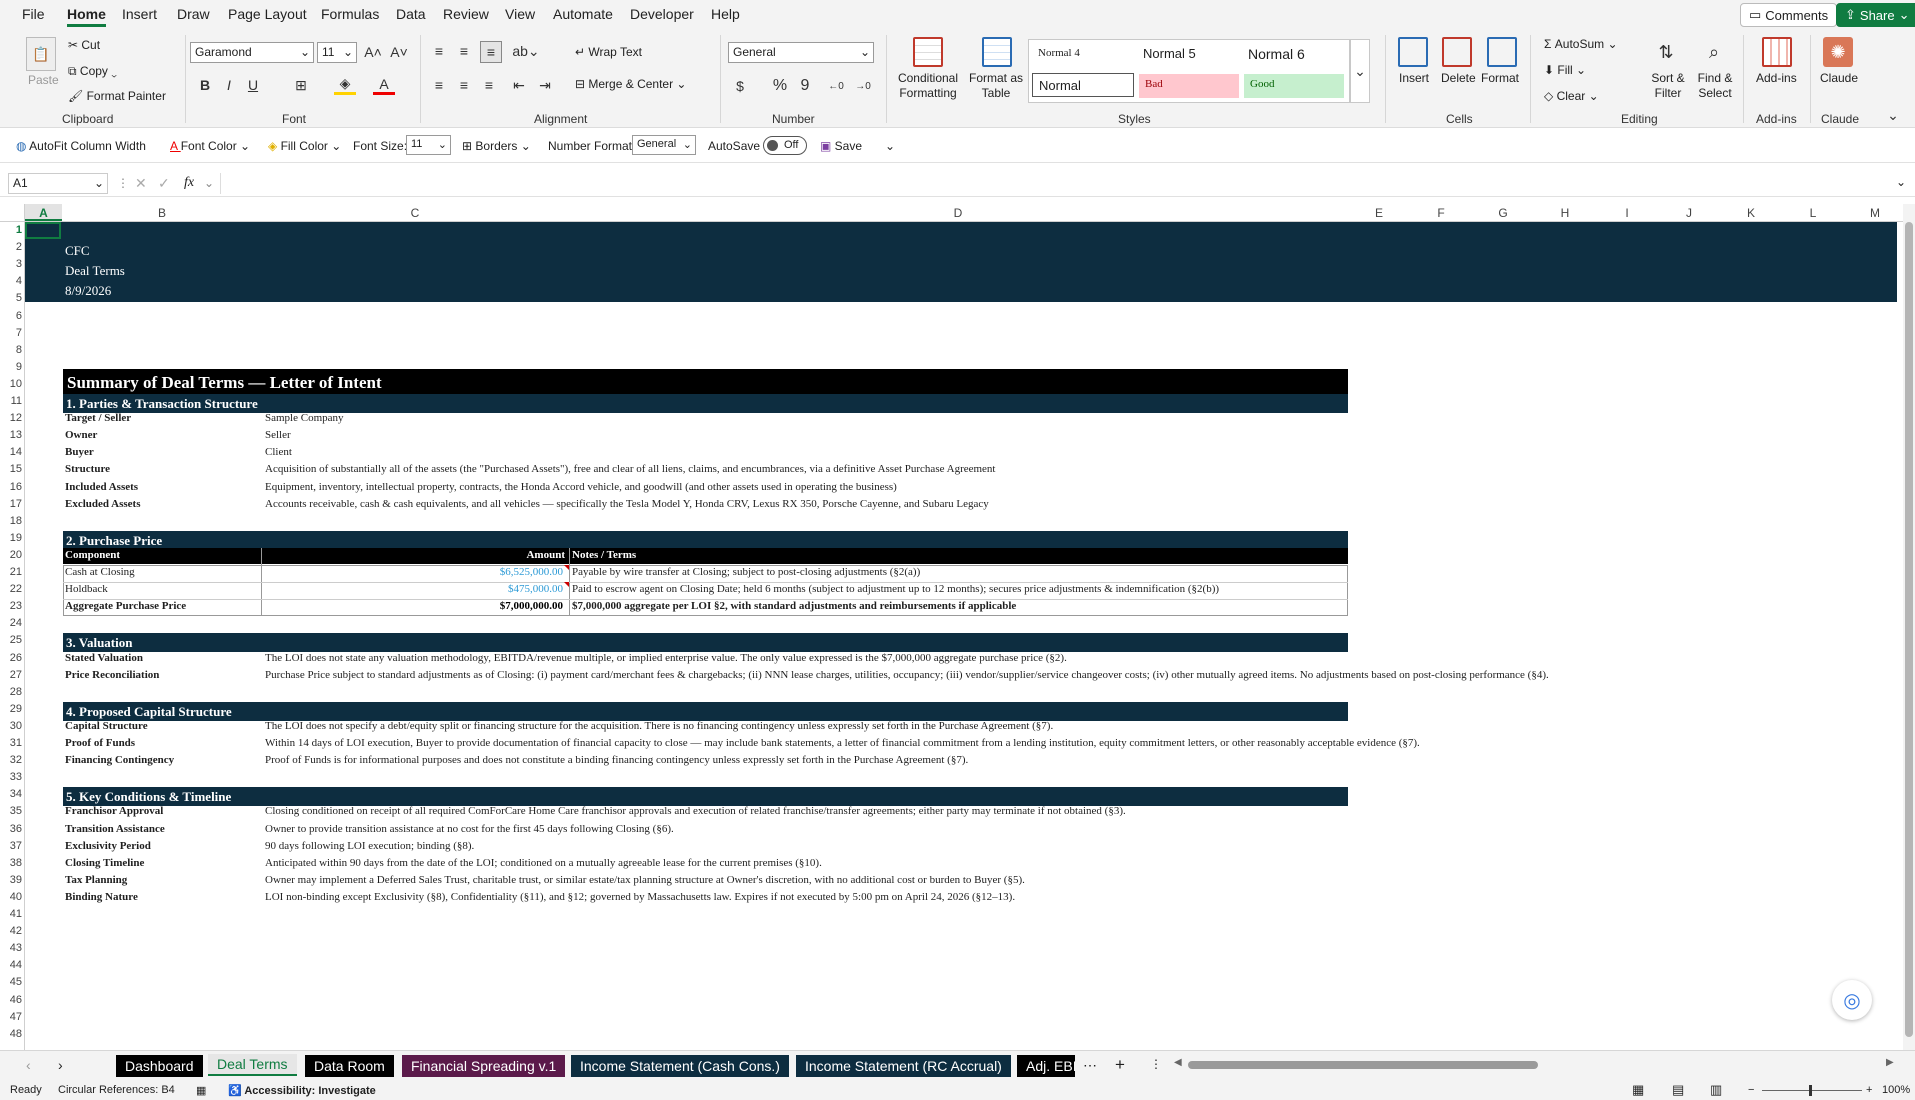  I want to click on bold-button: B, so click(205, 85).